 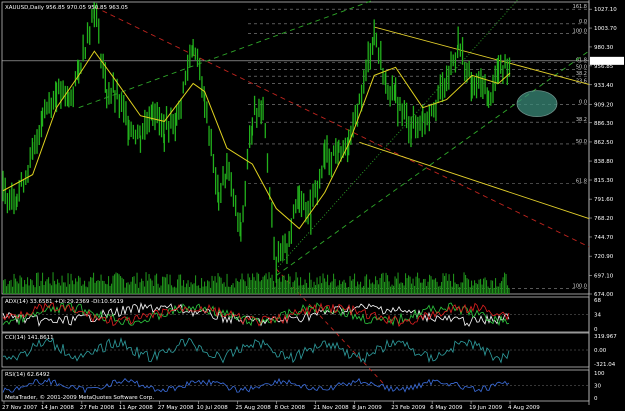 What do you see at coordinates (604, 200) in the screenshot?
I see `price-tick-label: 791.60` at bounding box center [604, 200].